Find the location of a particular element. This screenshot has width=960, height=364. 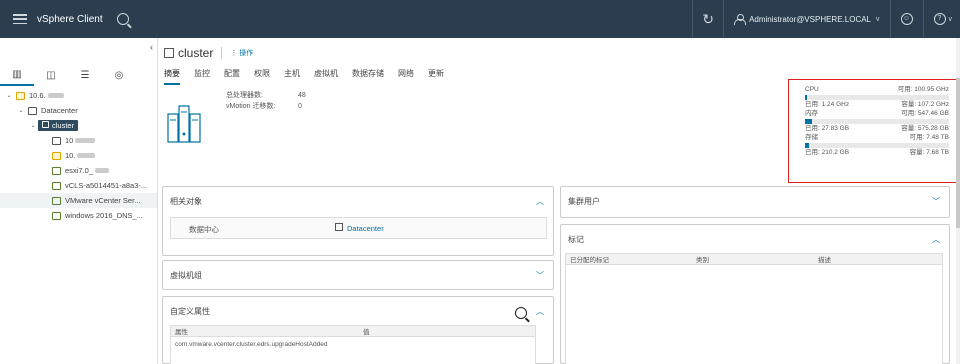

collapse-panel-icon: ‹ is located at coordinates (151, 47).